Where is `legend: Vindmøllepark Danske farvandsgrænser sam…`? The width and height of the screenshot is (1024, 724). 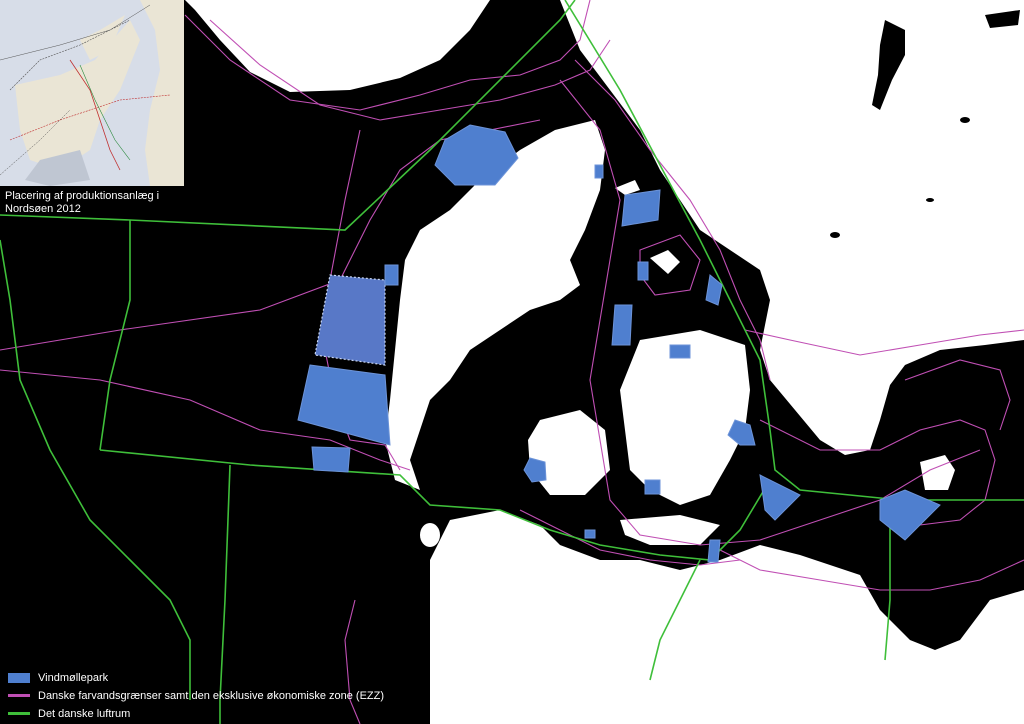
legend: Vindmøllepark Danske farvandsgrænser sam… is located at coordinates (196, 697).